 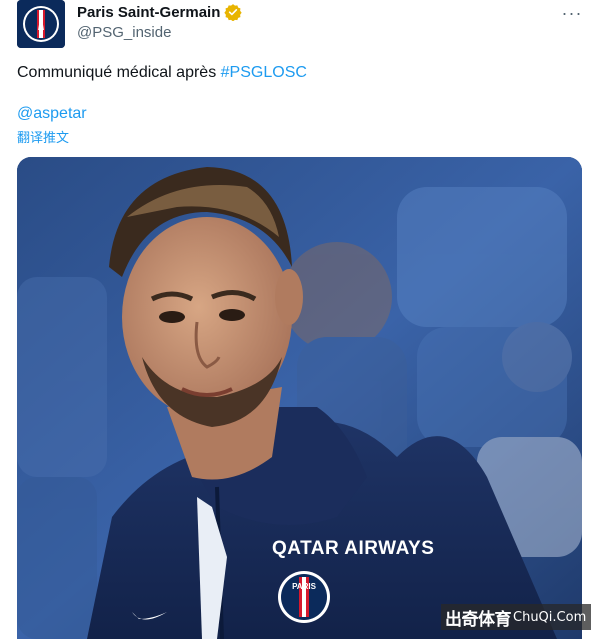 What do you see at coordinates (572, 13) in the screenshot?
I see `more-options-icon: ···` at bounding box center [572, 13].